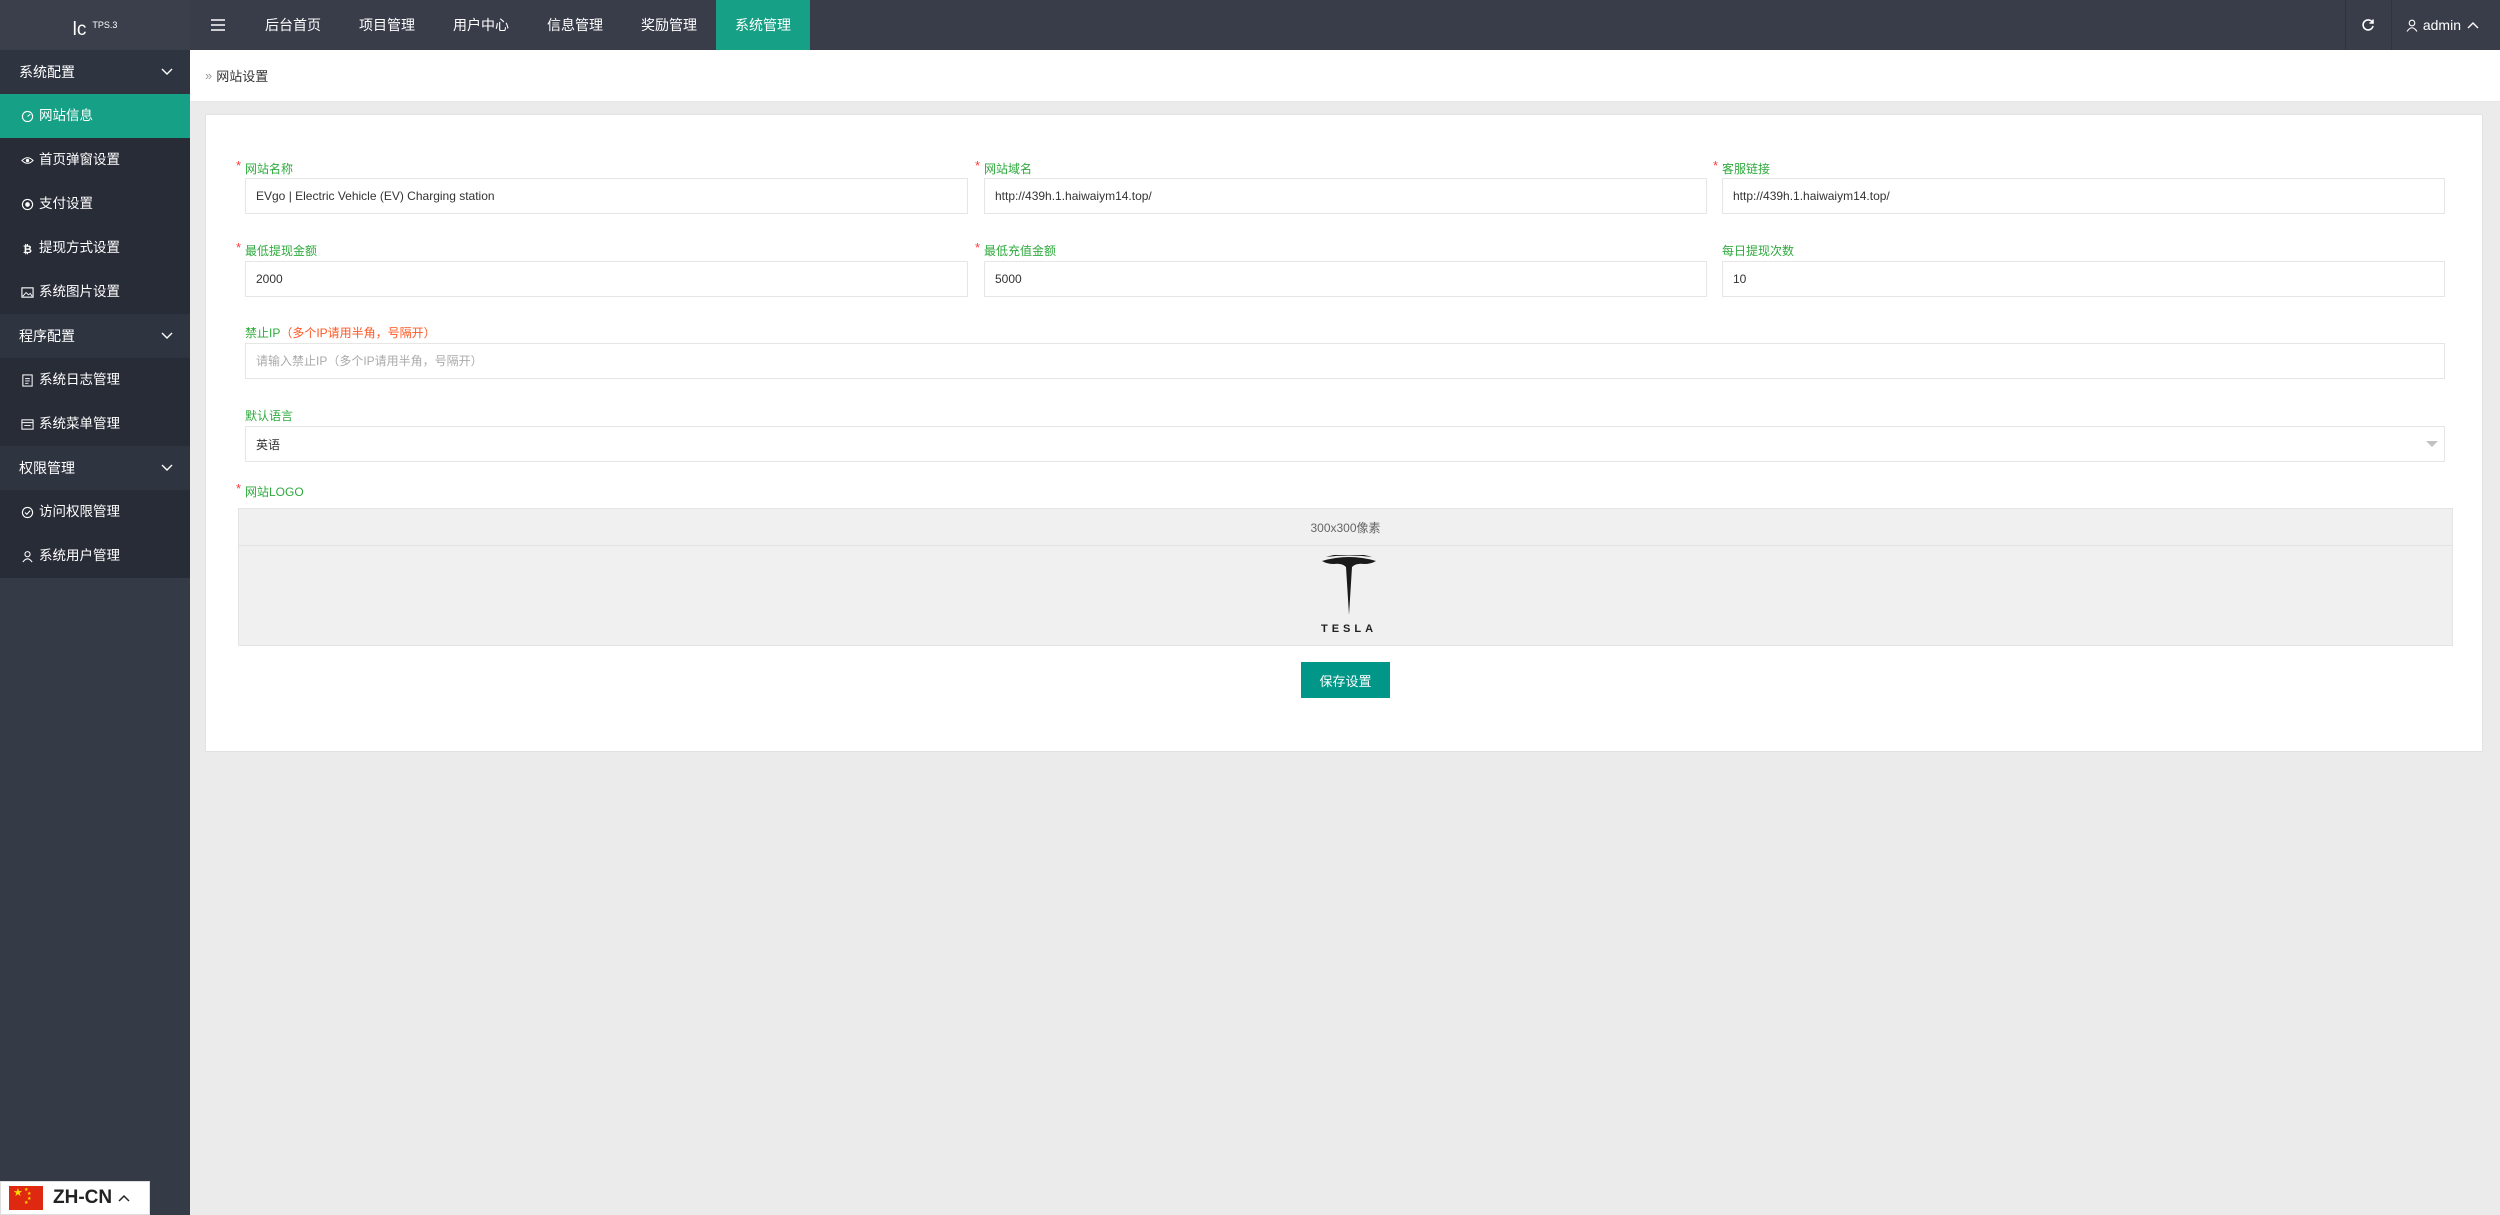 Image resolution: width=2500 pixels, height=1215 pixels. What do you see at coordinates (270, 490) in the screenshot?
I see `logo-label: * 网站LOGO` at bounding box center [270, 490].